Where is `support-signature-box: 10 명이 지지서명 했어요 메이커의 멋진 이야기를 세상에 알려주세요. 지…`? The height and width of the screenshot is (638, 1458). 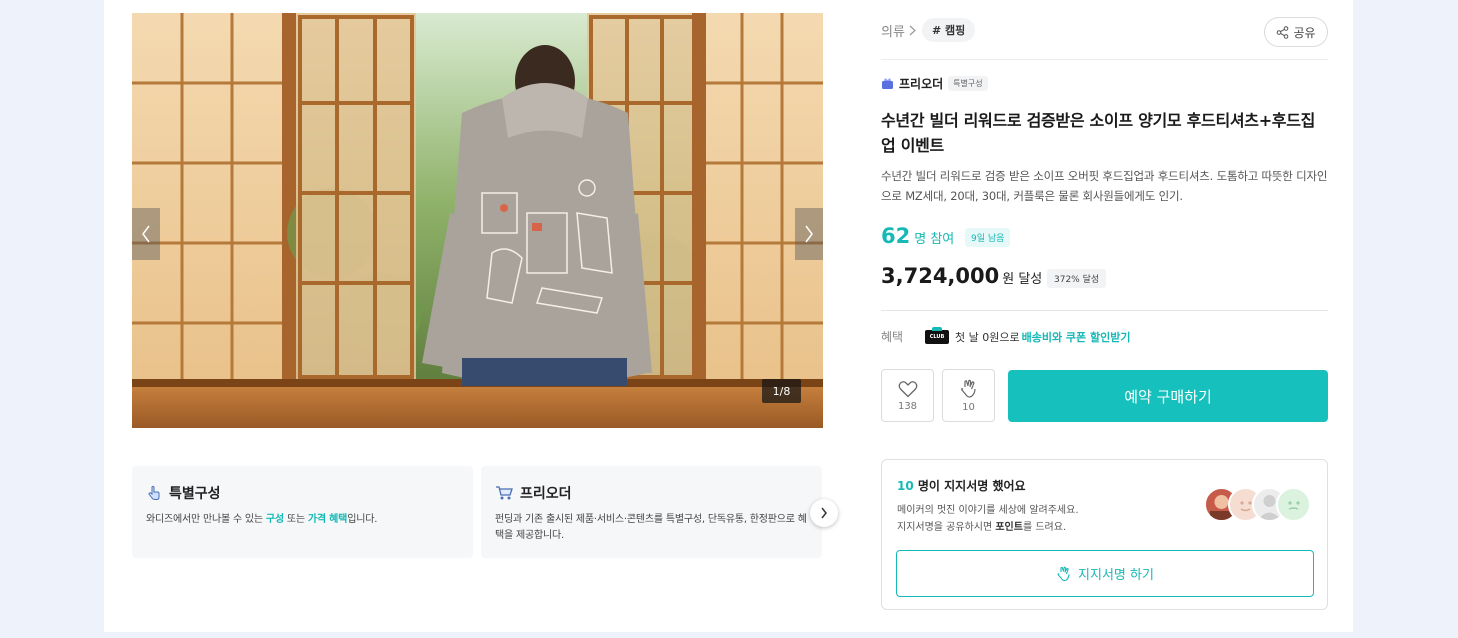
support-signature-box: 10 명이 지지서명 했어요 메이커의 멋진 이야기를 세상에 알려주세요. 지… is located at coordinates (1104, 534).